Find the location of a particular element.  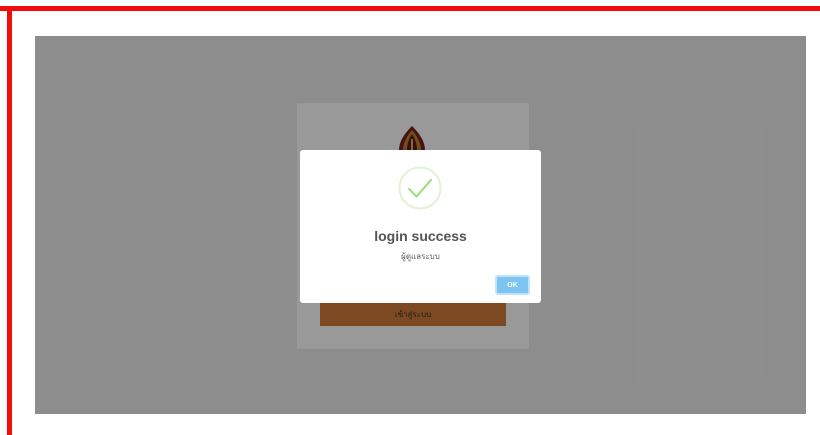

dialog-title: login success is located at coordinates (420, 236).